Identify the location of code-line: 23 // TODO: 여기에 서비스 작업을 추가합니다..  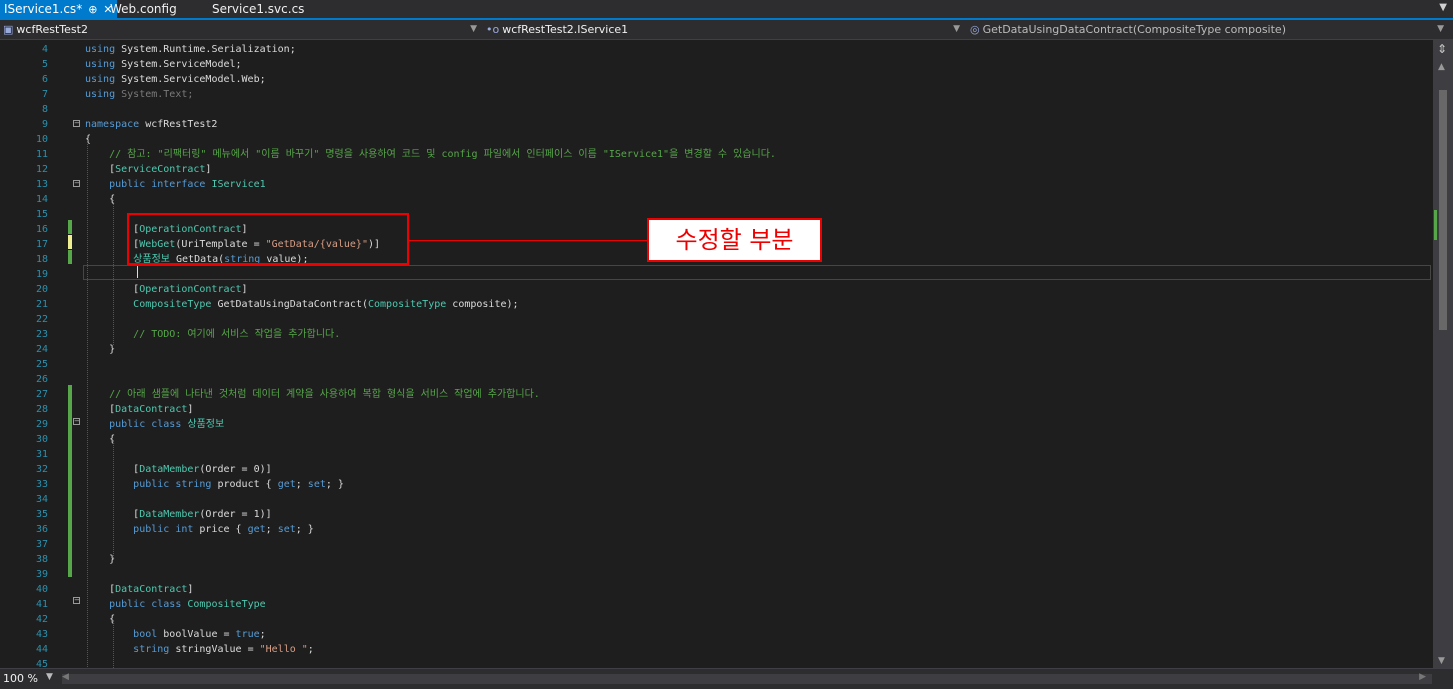
(716, 334).